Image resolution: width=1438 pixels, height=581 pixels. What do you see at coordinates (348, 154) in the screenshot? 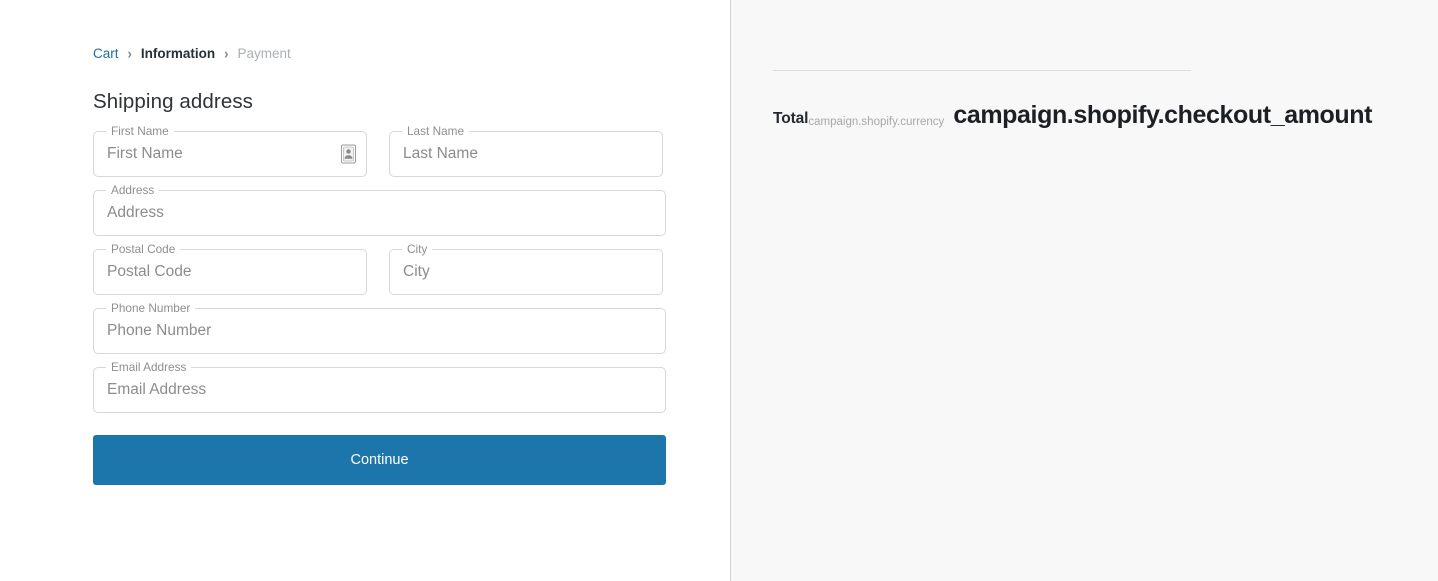
I see `contact-card-icon` at bounding box center [348, 154].